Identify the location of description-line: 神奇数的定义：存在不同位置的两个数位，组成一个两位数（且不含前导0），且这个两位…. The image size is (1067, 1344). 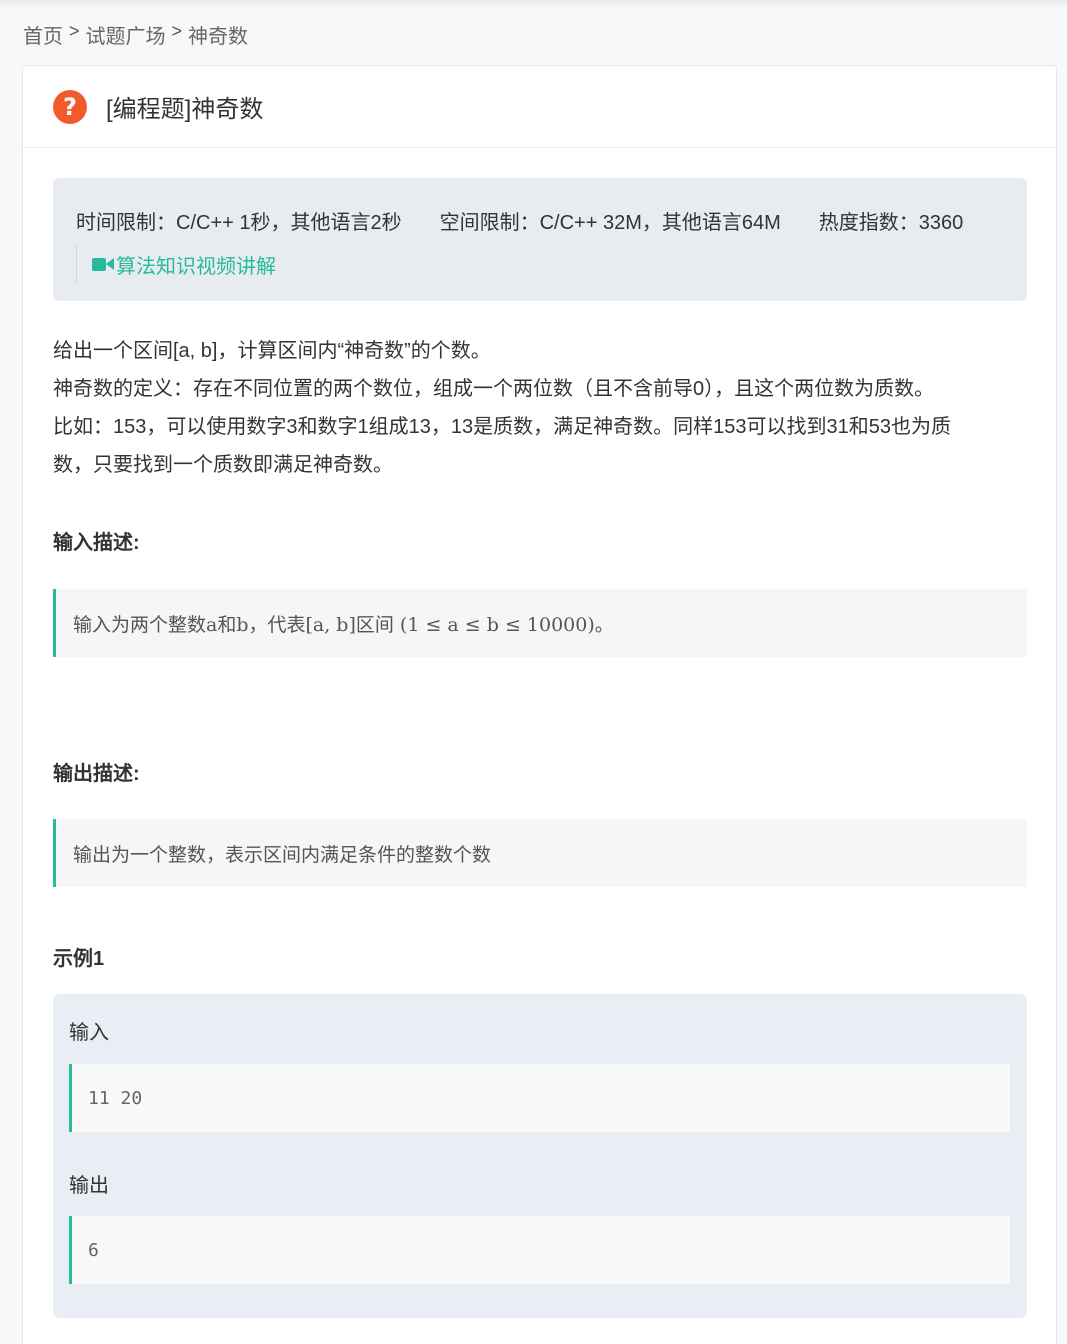
(494, 389).